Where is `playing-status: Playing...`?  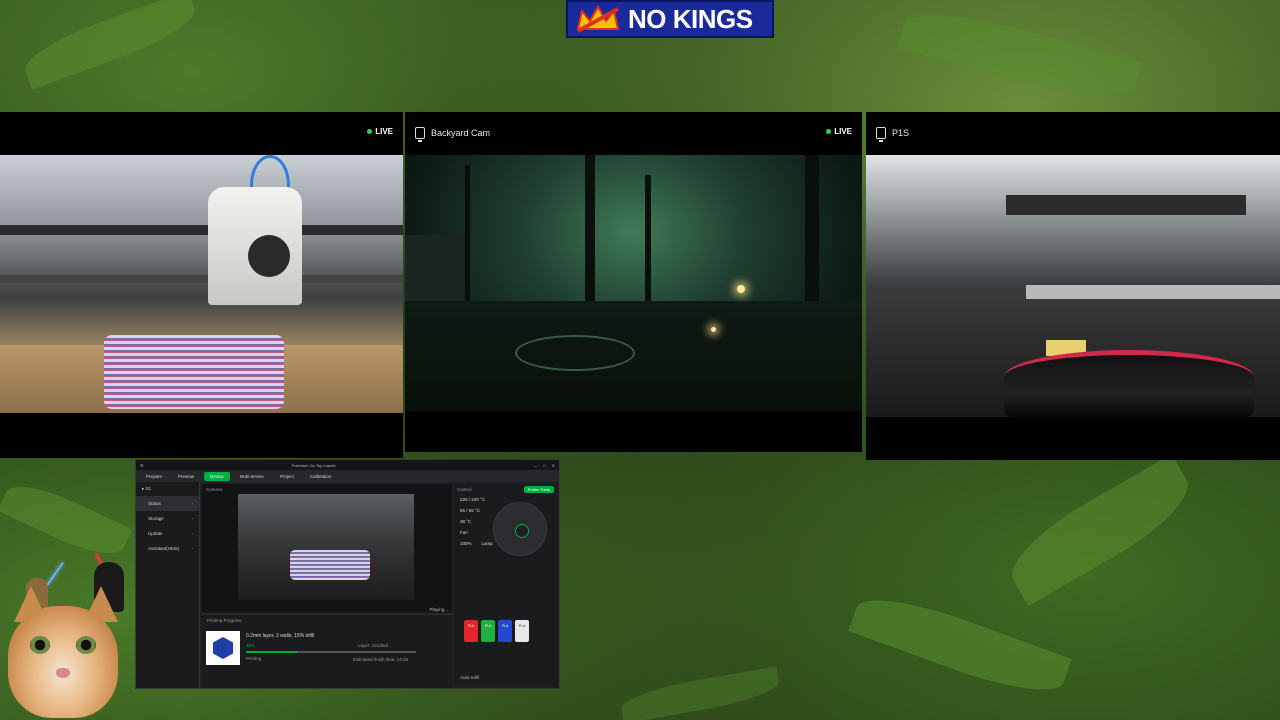 playing-status: Playing... is located at coordinates (438, 609).